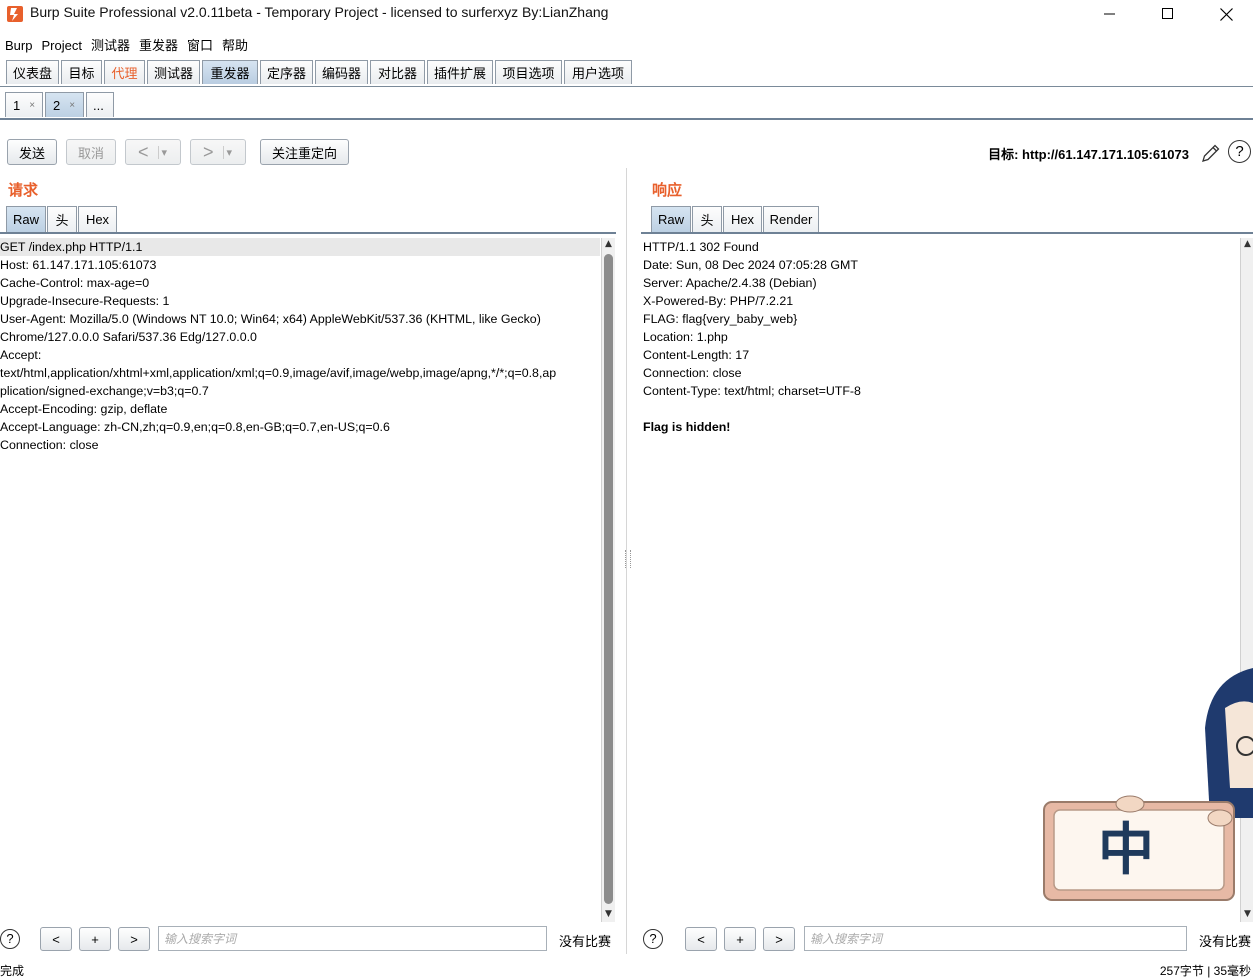  What do you see at coordinates (995, 938) in the screenshot?
I see `response-search-input: 输入搜索字词` at bounding box center [995, 938].